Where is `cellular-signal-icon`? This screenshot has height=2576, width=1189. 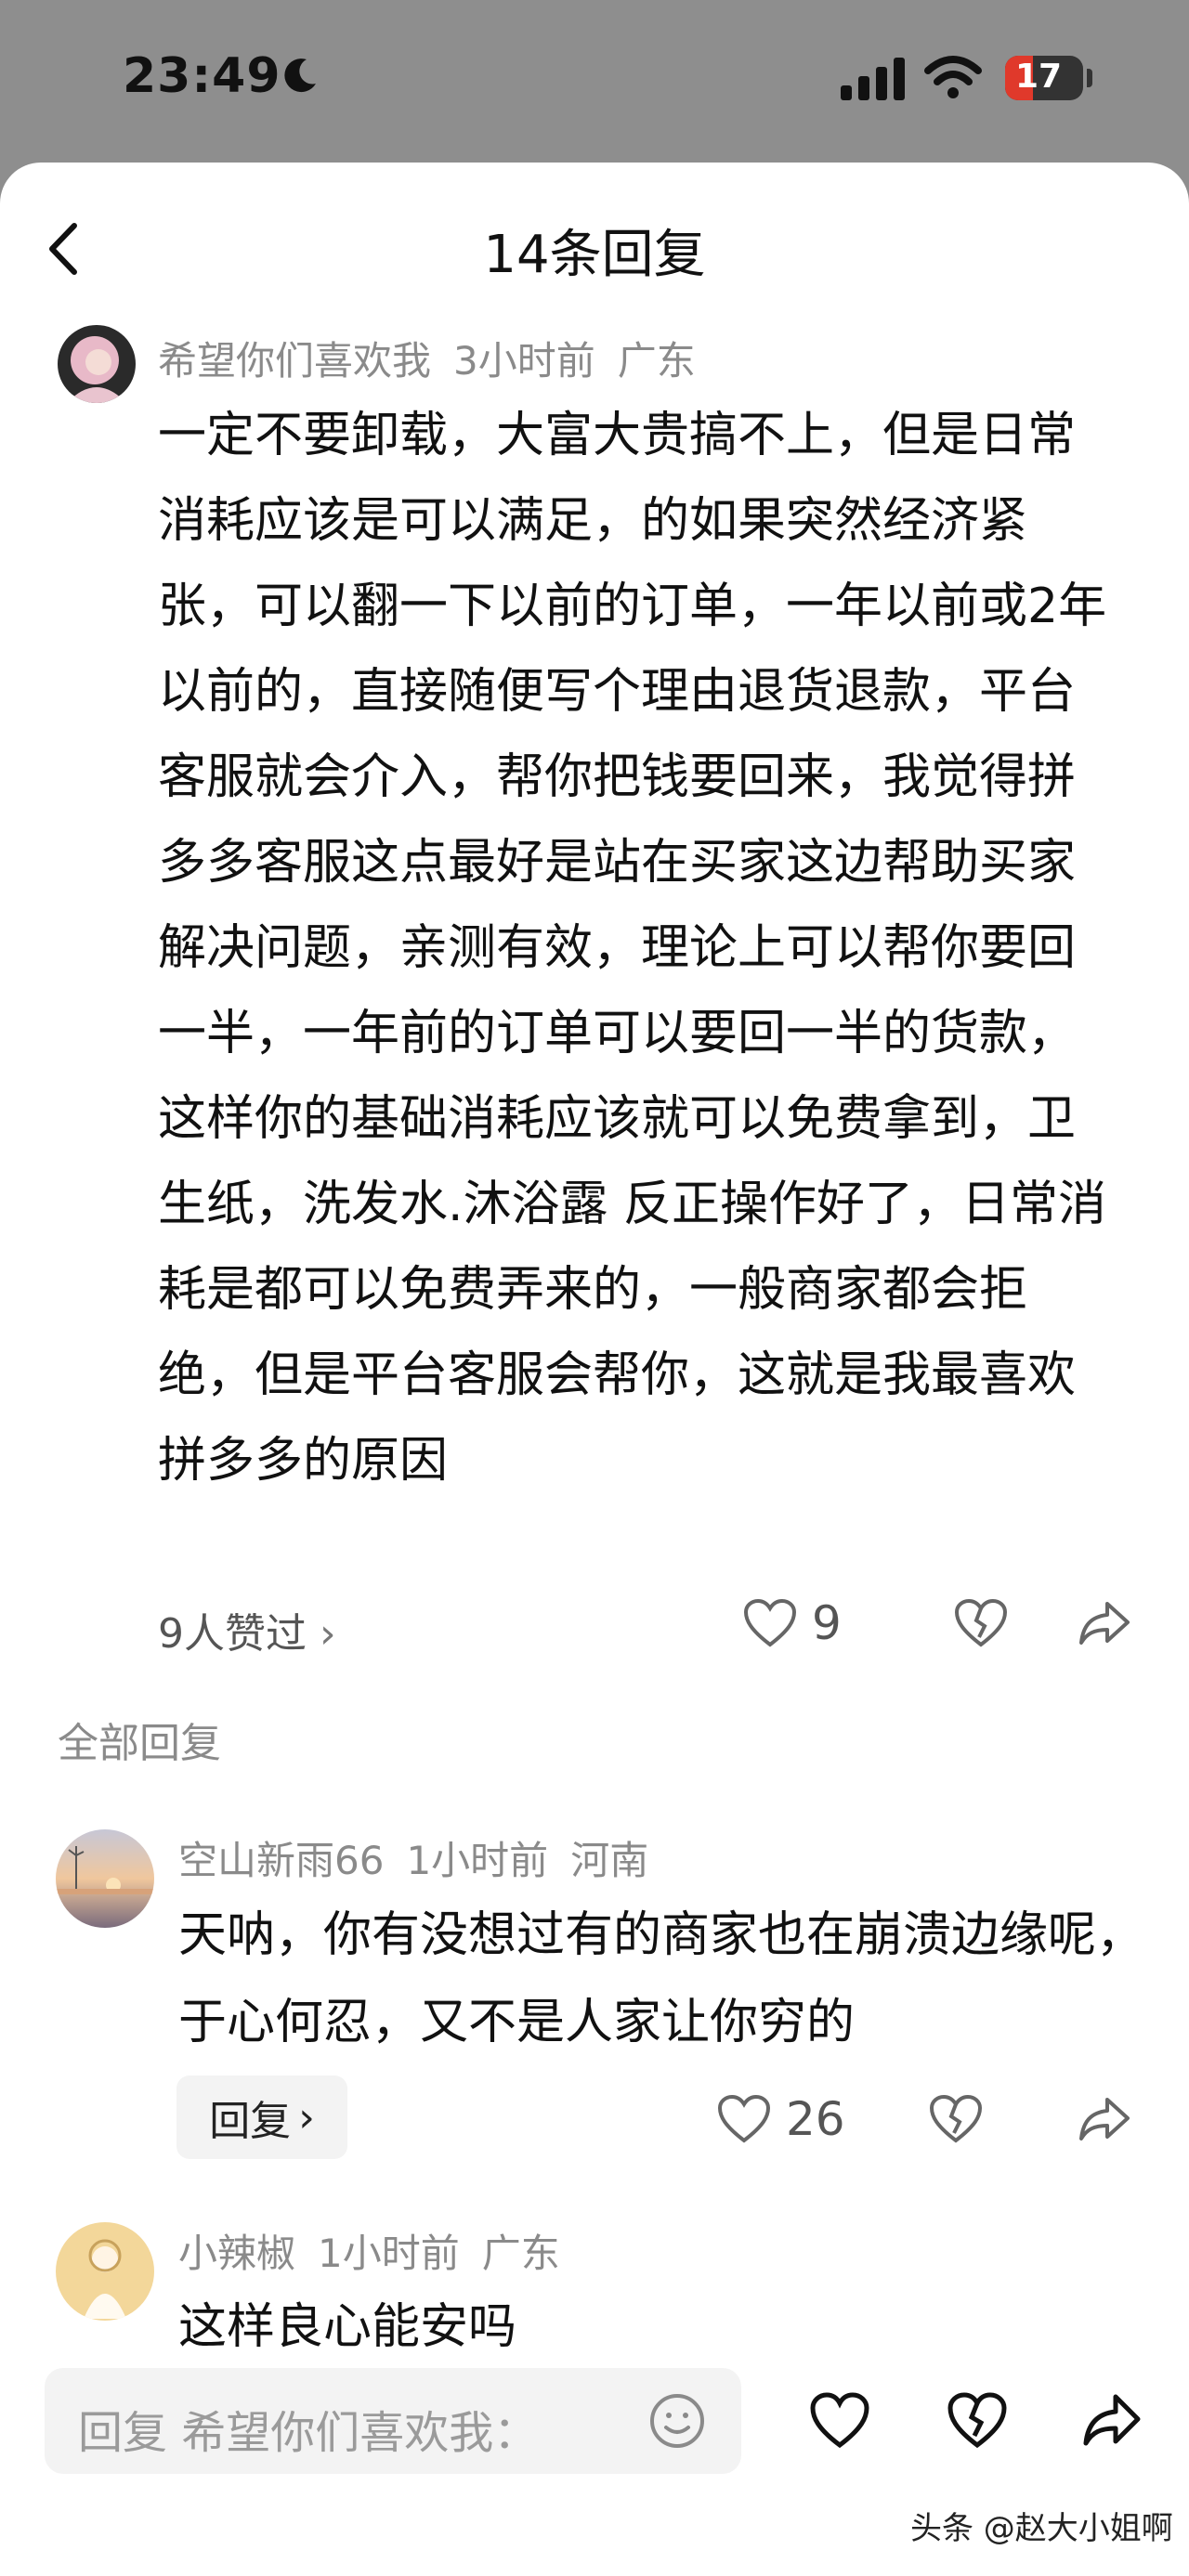 cellular-signal-icon is located at coordinates (873, 79).